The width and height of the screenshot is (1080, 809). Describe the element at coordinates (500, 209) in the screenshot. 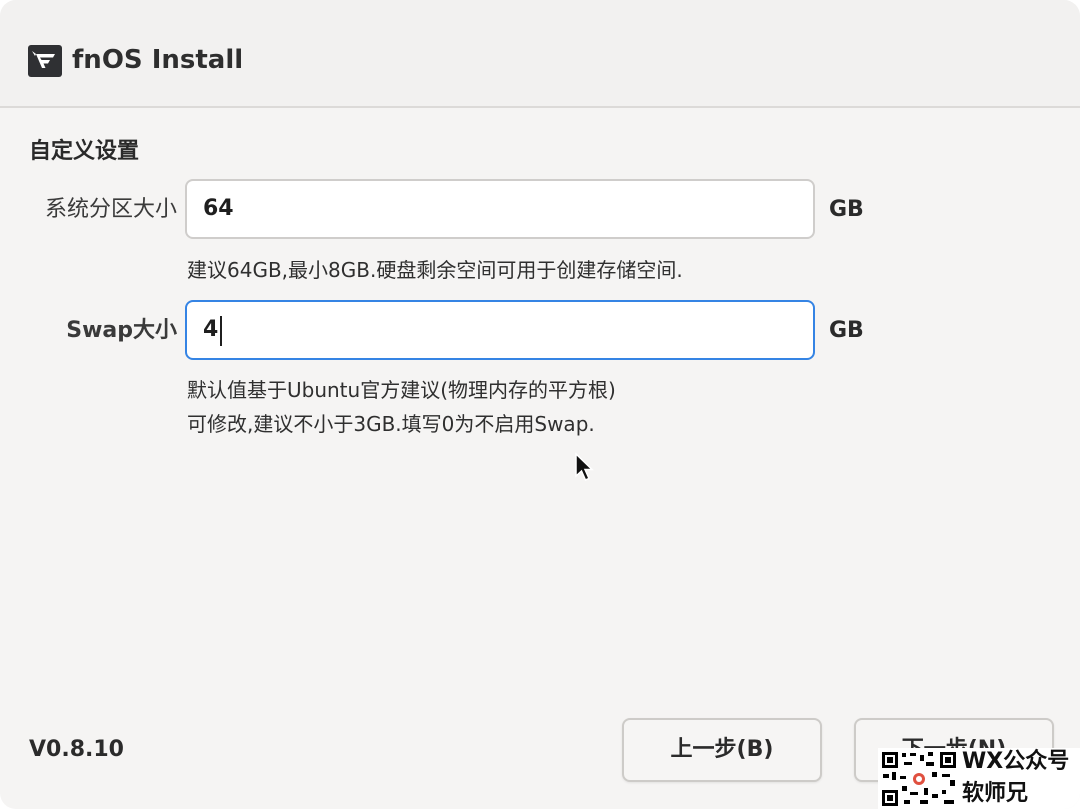

I see `system-partition-input: 64` at that location.